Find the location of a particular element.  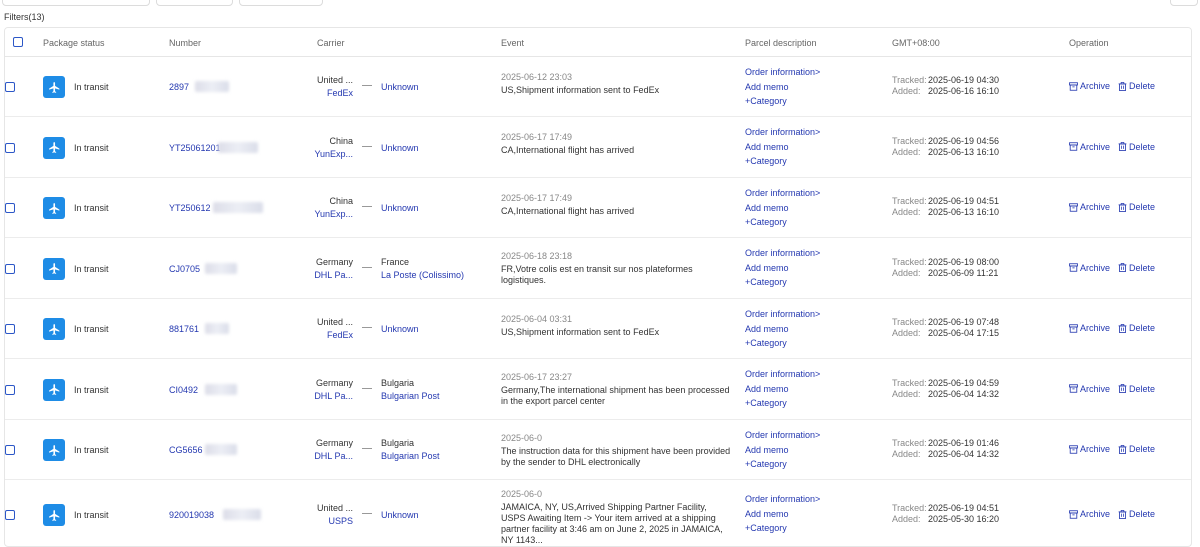

destination-carrier-link: La Poste (Colissimo) is located at coordinates (422, 275).